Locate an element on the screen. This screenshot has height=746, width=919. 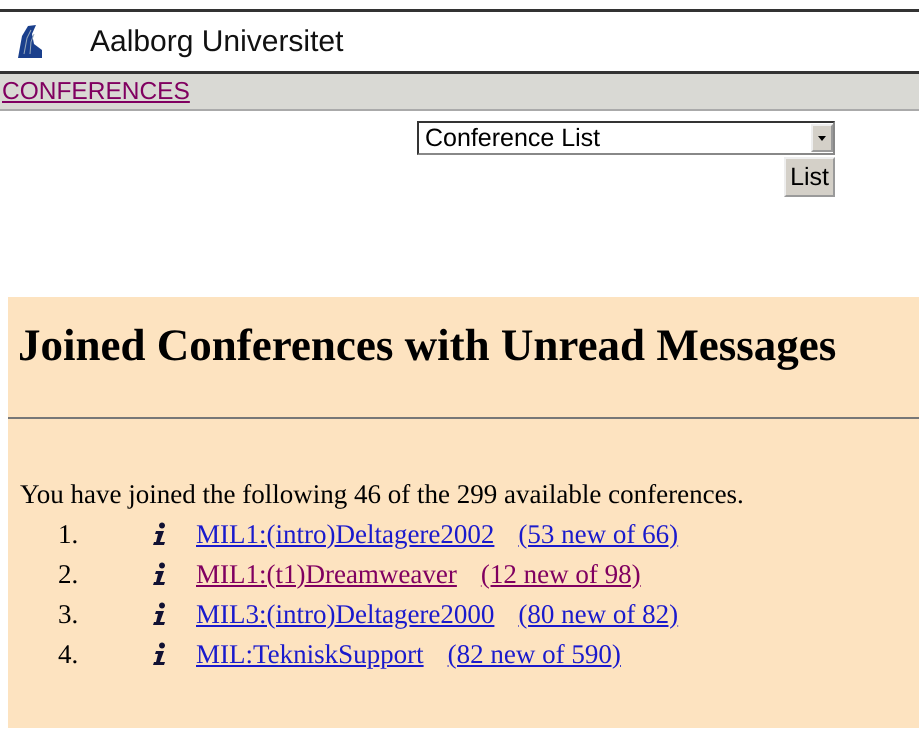
list-number: 4. is located at coordinates (69, 654).